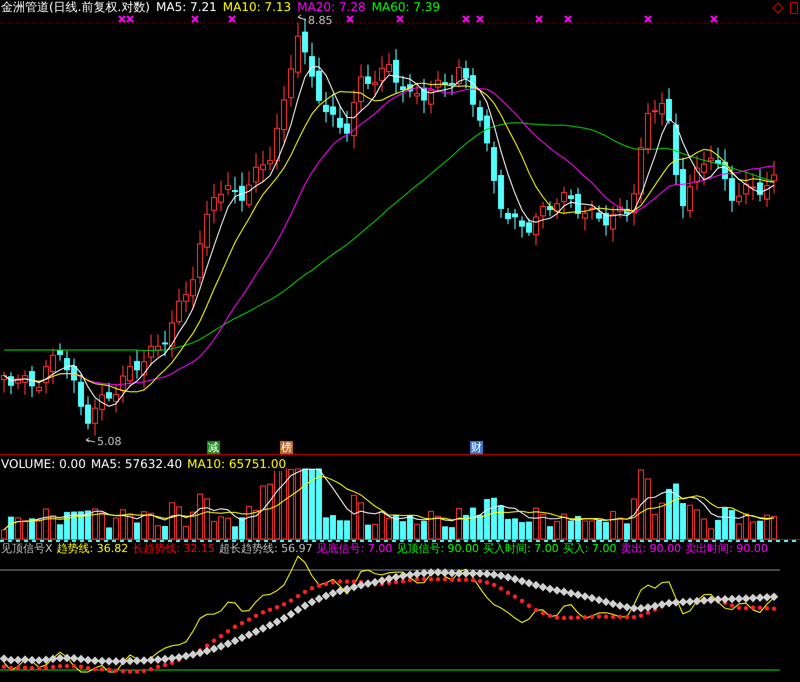  What do you see at coordinates (236, 464) in the screenshot?
I see `volume-legend: MA10: 65751.00` at bounding box center [236, 464].